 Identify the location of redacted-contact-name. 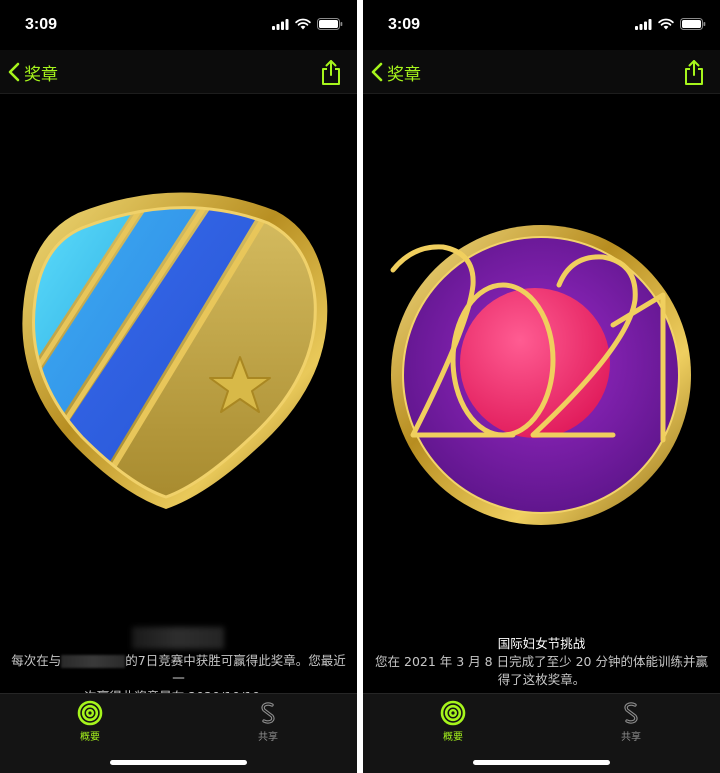
(93, 661).